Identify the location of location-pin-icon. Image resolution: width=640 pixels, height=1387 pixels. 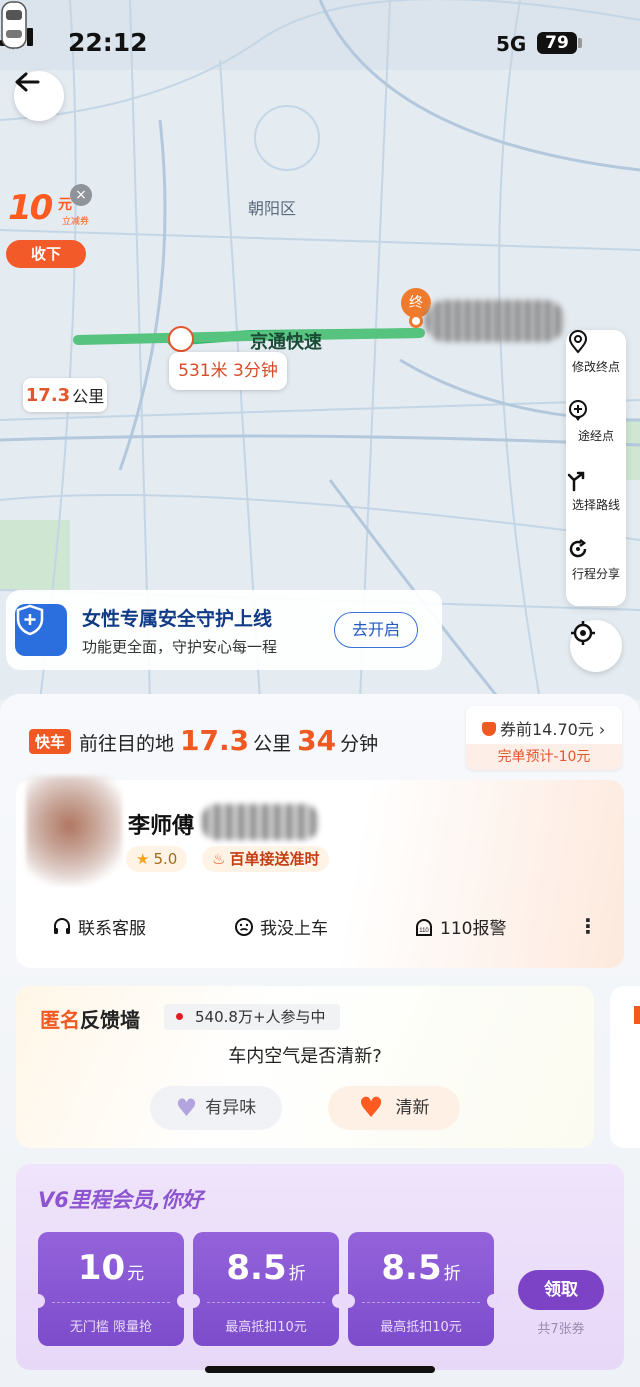
(578, 342).